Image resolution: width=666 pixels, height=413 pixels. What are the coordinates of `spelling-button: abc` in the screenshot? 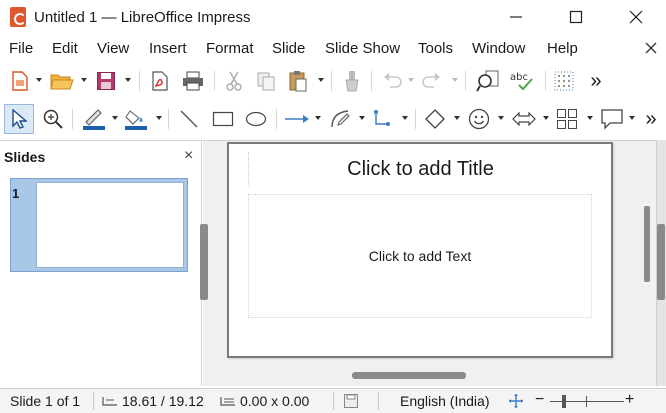 It's located at (523, 81).